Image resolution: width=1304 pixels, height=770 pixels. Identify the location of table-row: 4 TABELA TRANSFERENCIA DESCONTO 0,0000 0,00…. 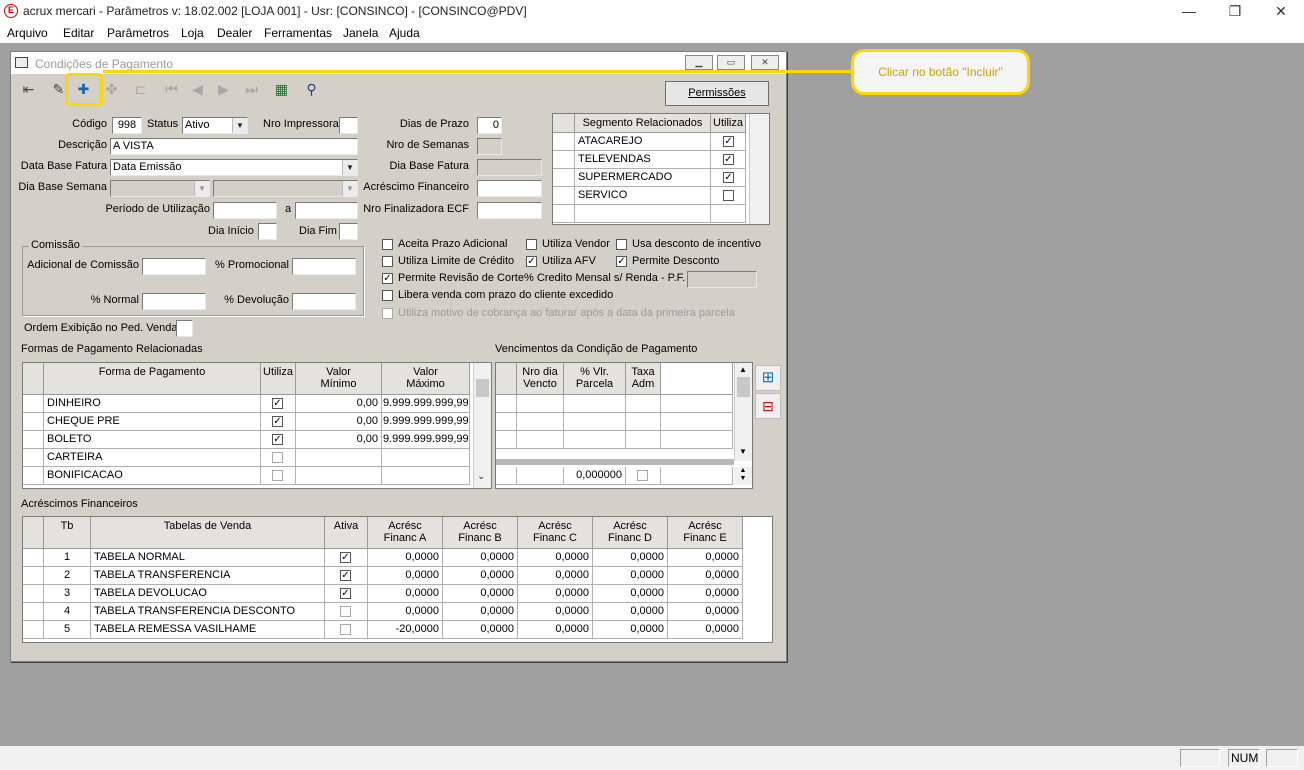
(397, 612).